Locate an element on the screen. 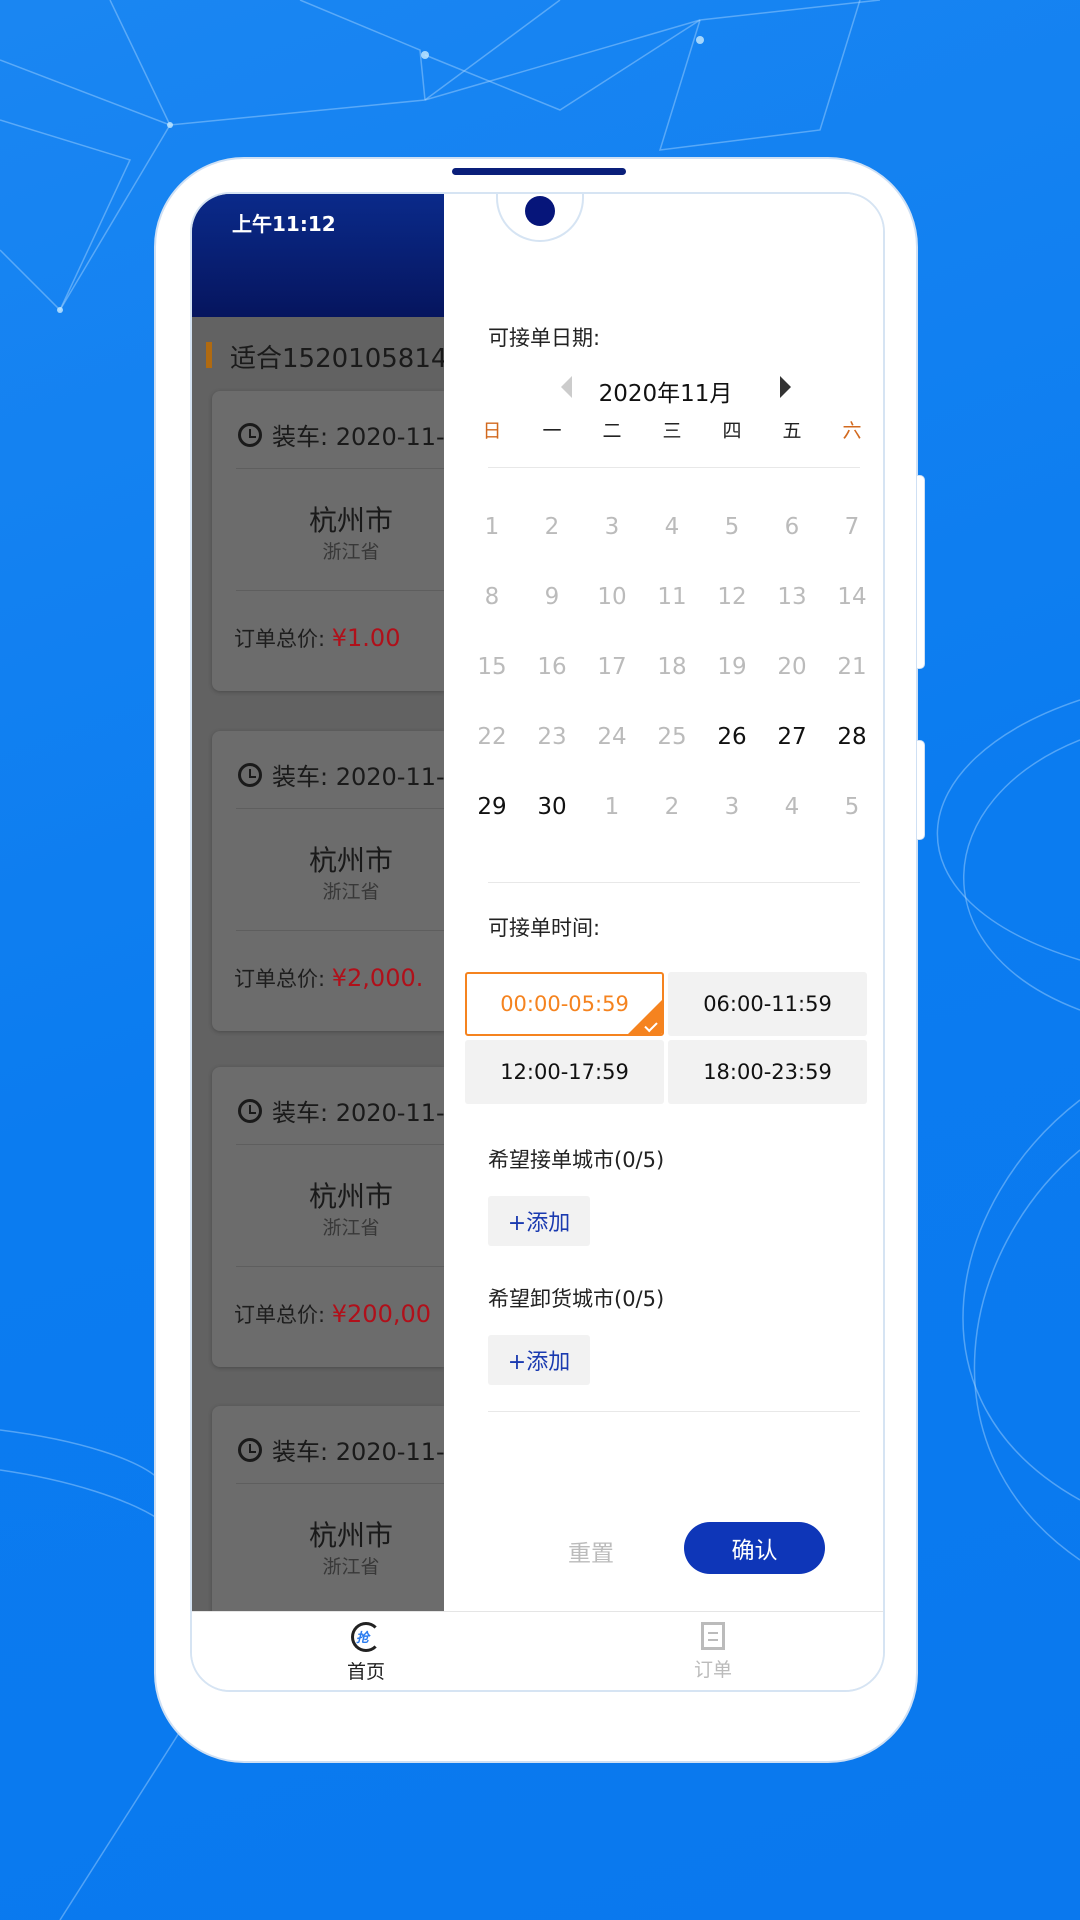 The image size is (1080, 1920). calendar-day: 19 is located at coordinates (732, 667).